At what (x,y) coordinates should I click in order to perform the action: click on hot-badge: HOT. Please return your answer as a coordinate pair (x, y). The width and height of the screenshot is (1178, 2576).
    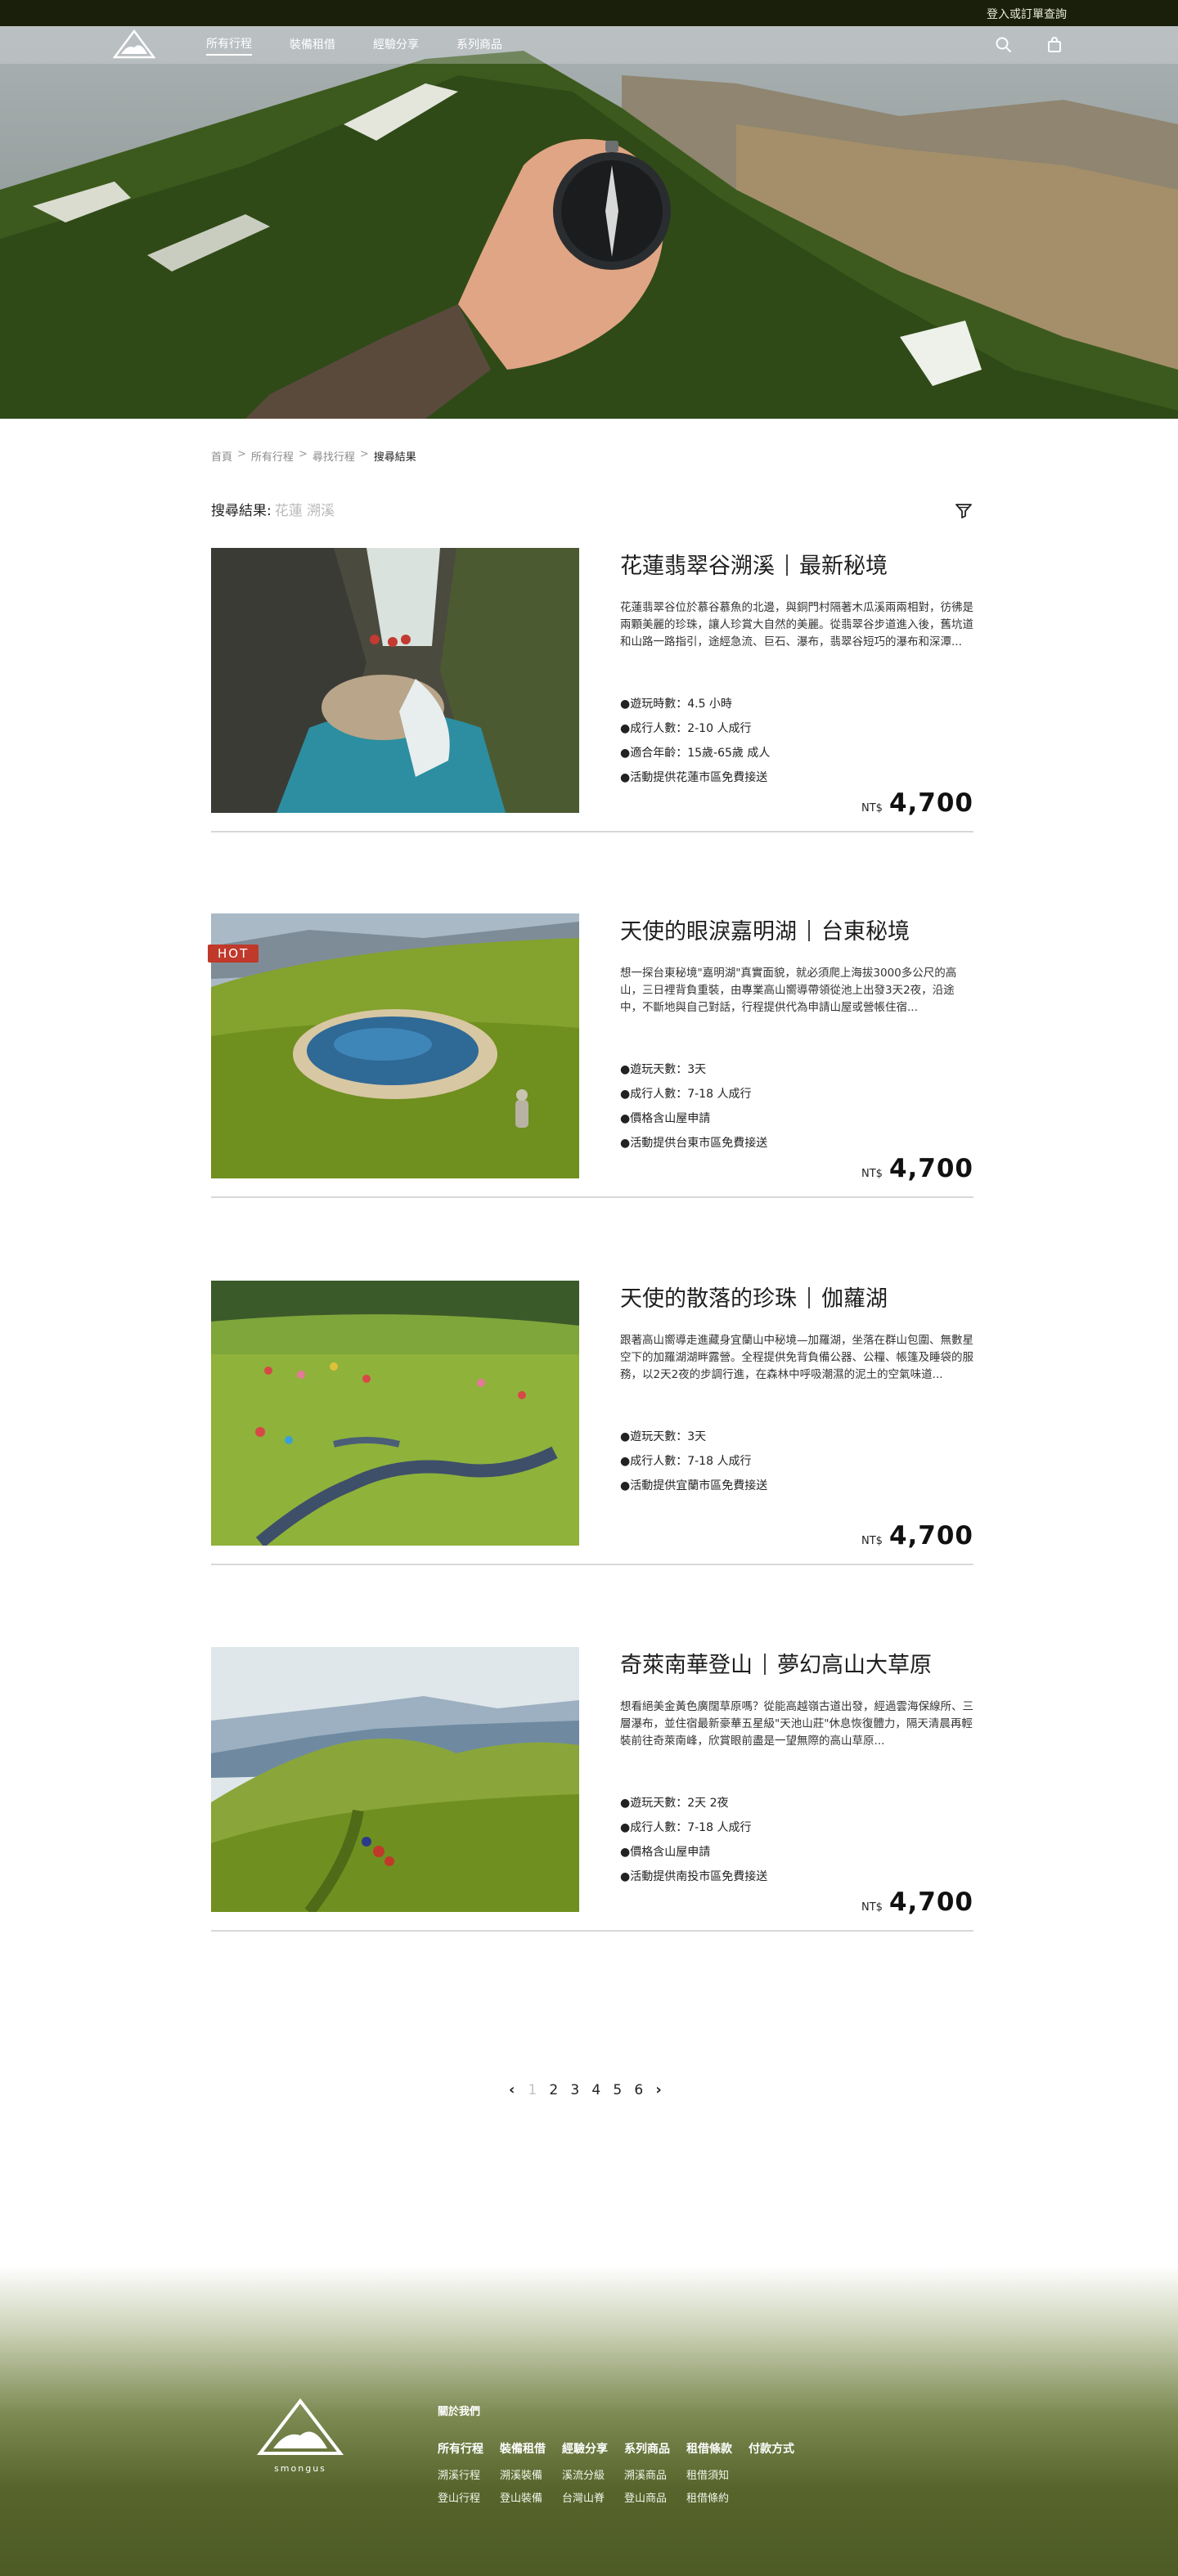
    Looking at the image, I should click on (233, 954).